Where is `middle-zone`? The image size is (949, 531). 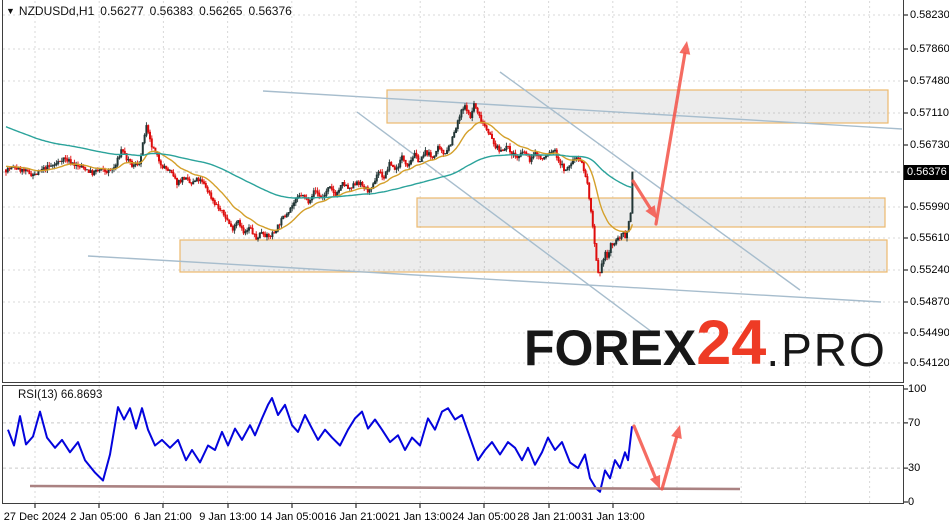
middle-zone is located at coordinates (651, 212).